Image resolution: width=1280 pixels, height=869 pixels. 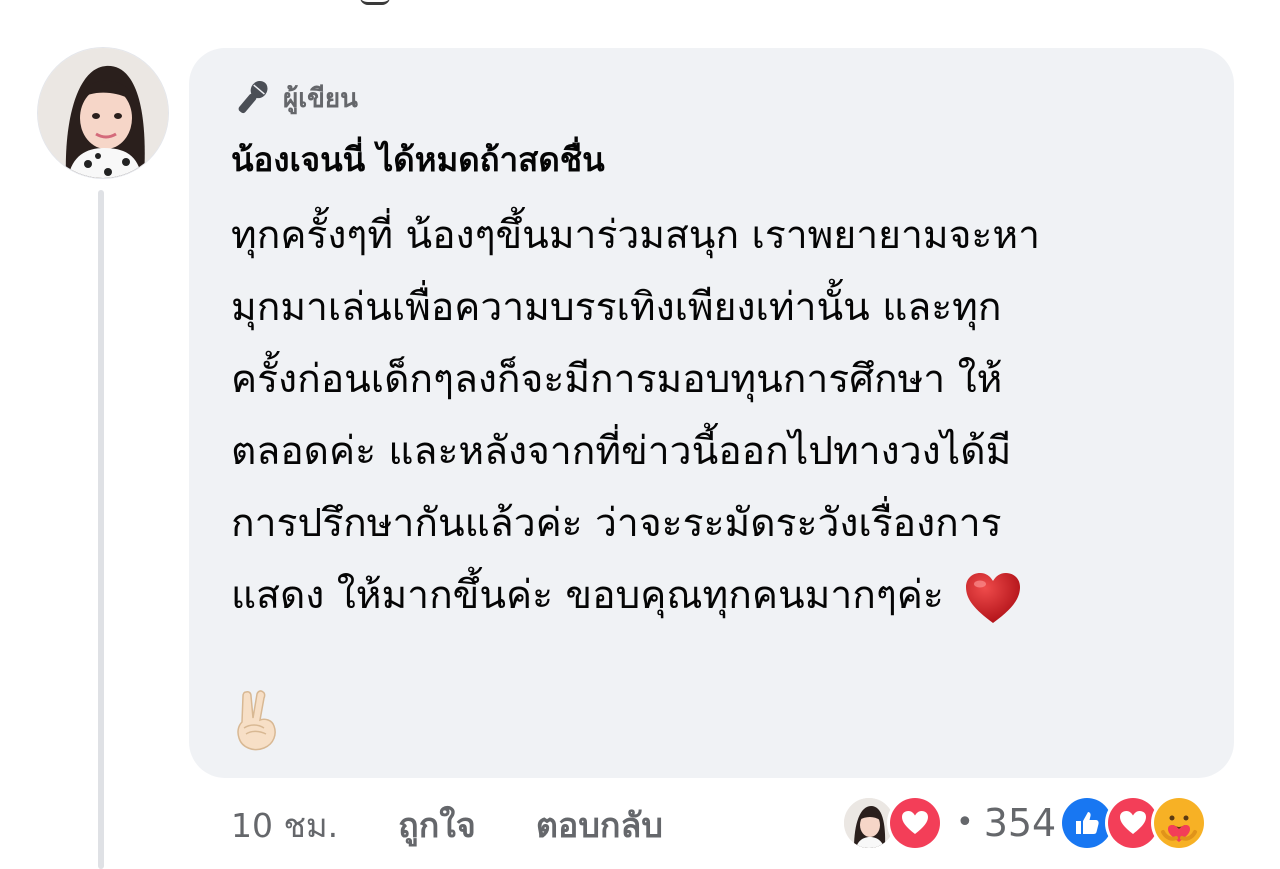 I want to click on previous-text-fragment, so click(x=375, y=2).